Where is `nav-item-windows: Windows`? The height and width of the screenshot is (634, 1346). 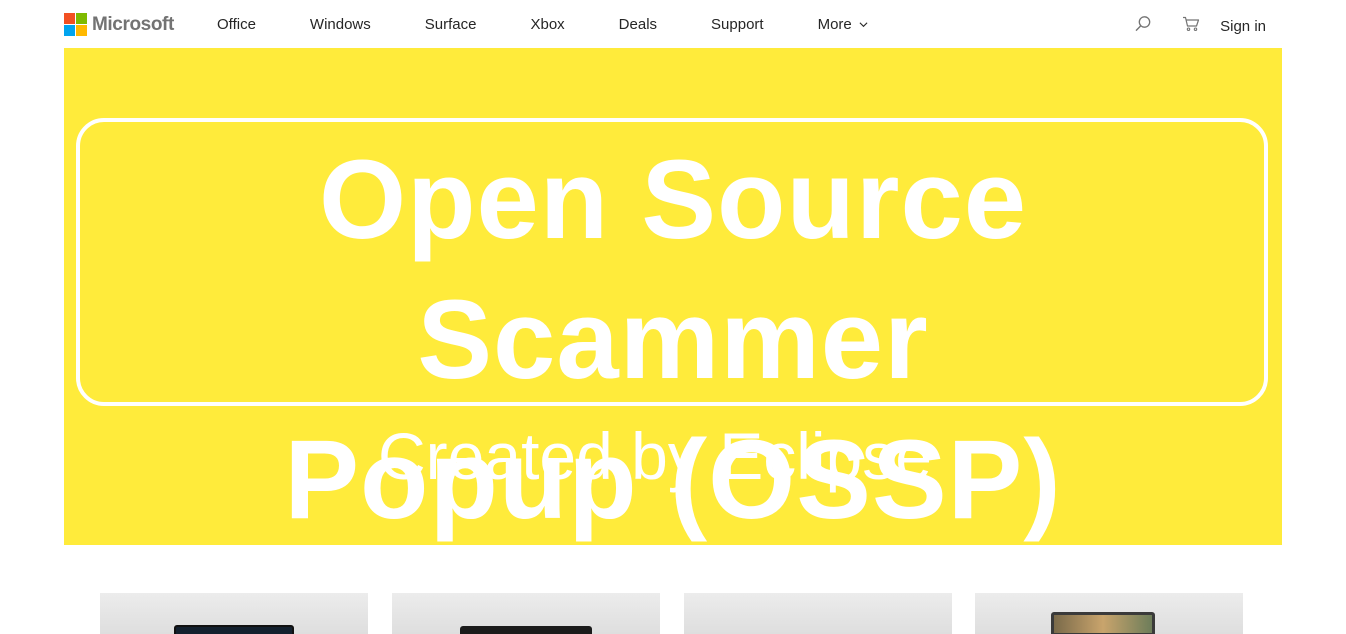
nav-item-windows: Windows is located at coordinates (340, 24).